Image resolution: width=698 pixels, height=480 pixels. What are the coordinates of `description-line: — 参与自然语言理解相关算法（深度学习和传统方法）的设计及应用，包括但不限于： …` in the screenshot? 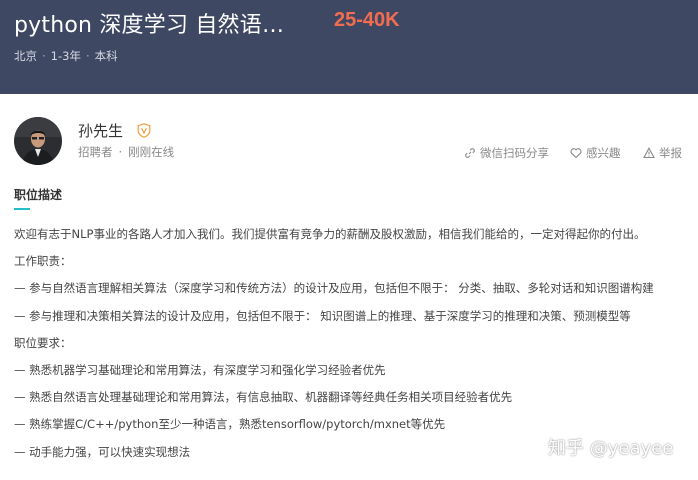 It's located at (334, 288).